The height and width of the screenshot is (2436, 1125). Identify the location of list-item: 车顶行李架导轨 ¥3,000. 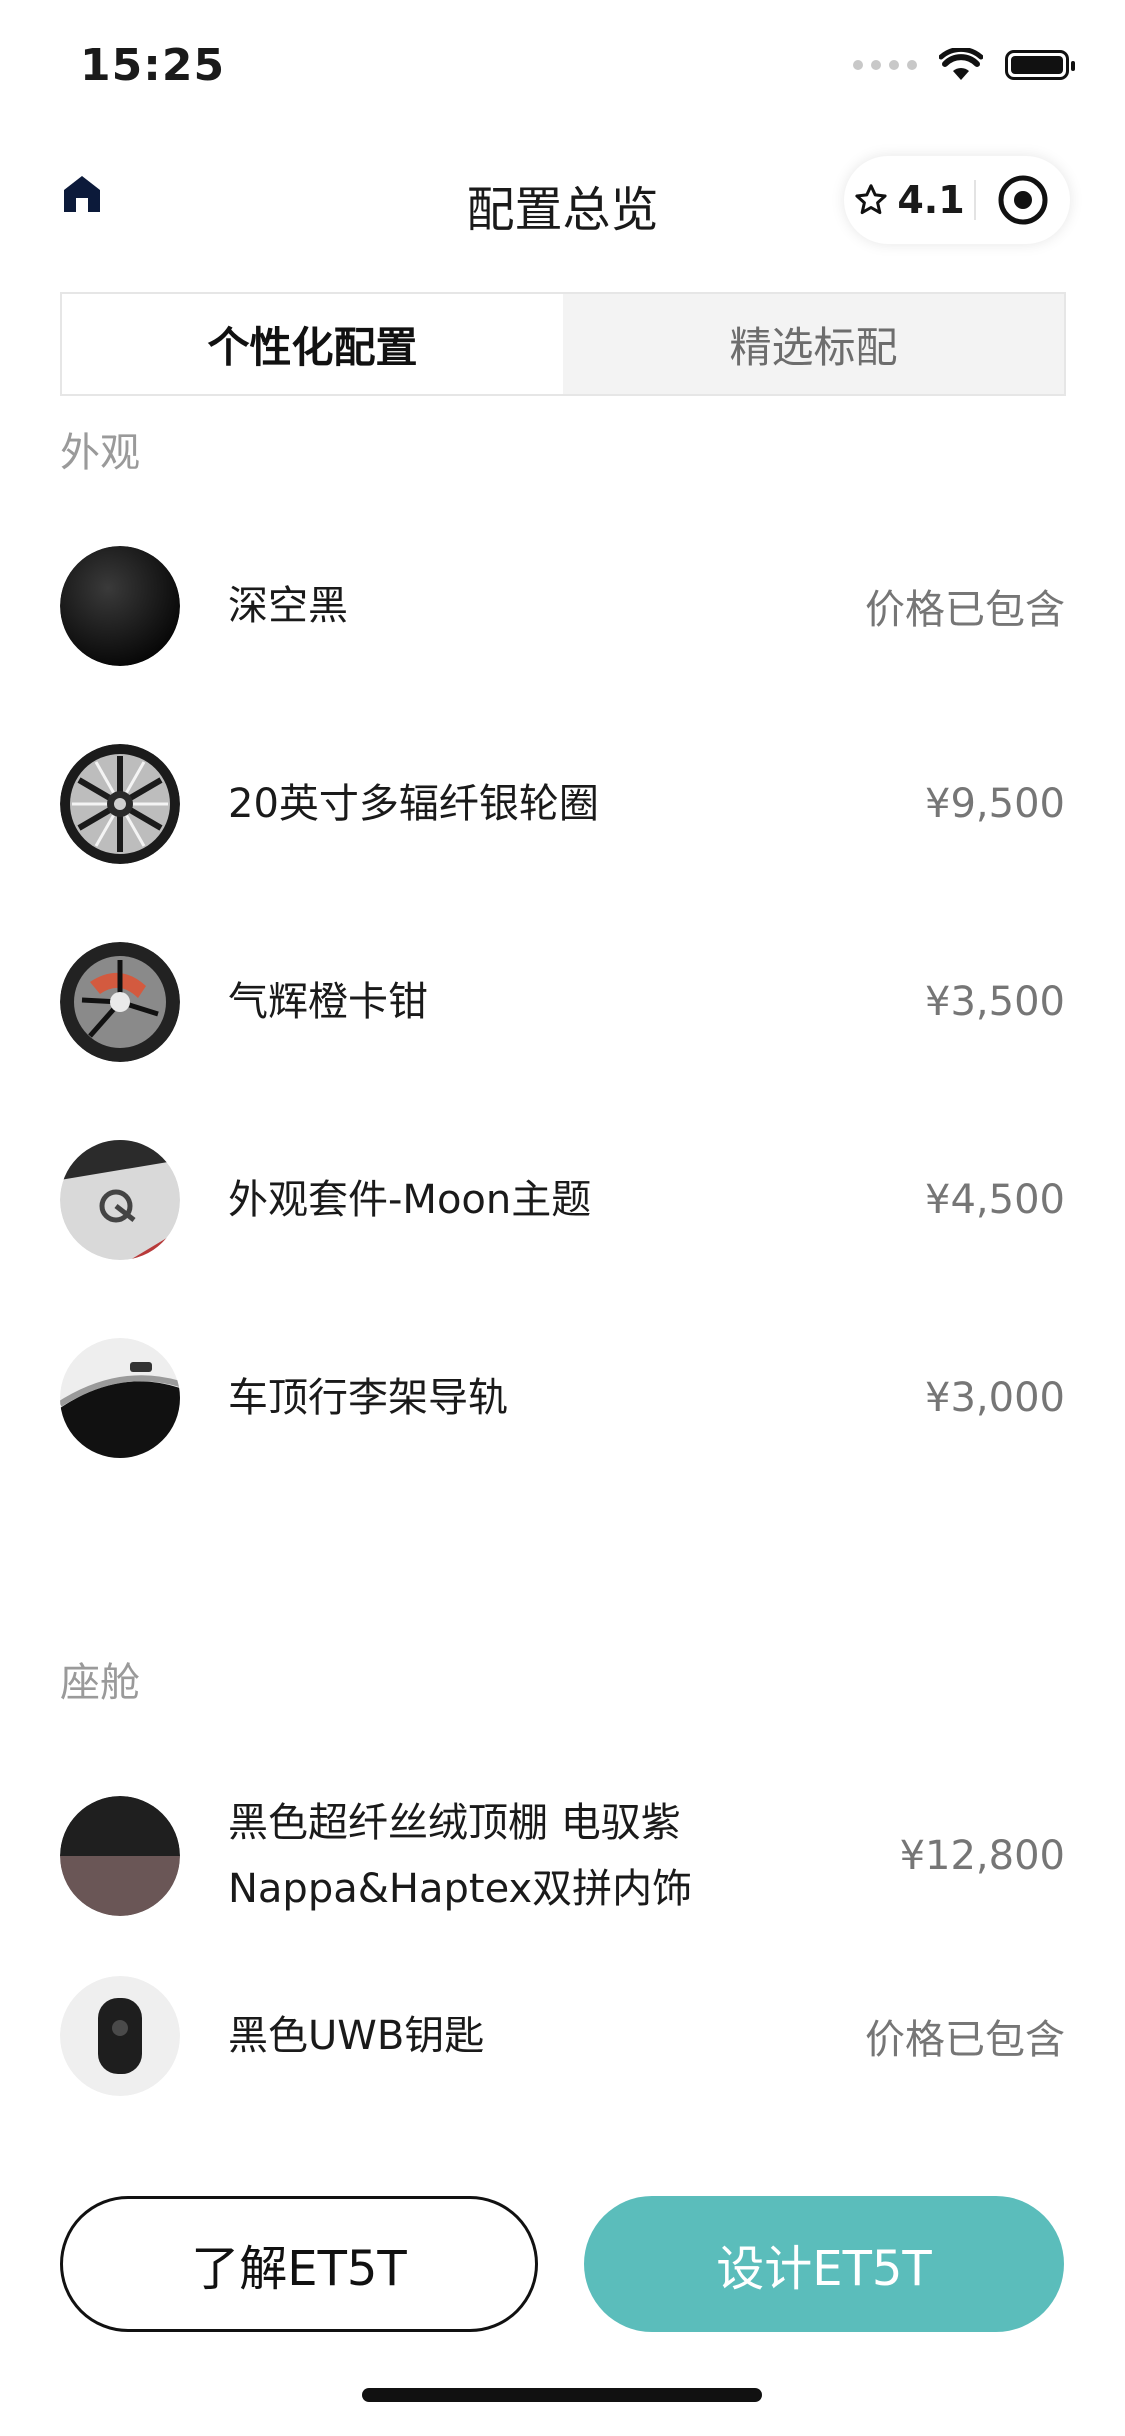
(562, 1398).